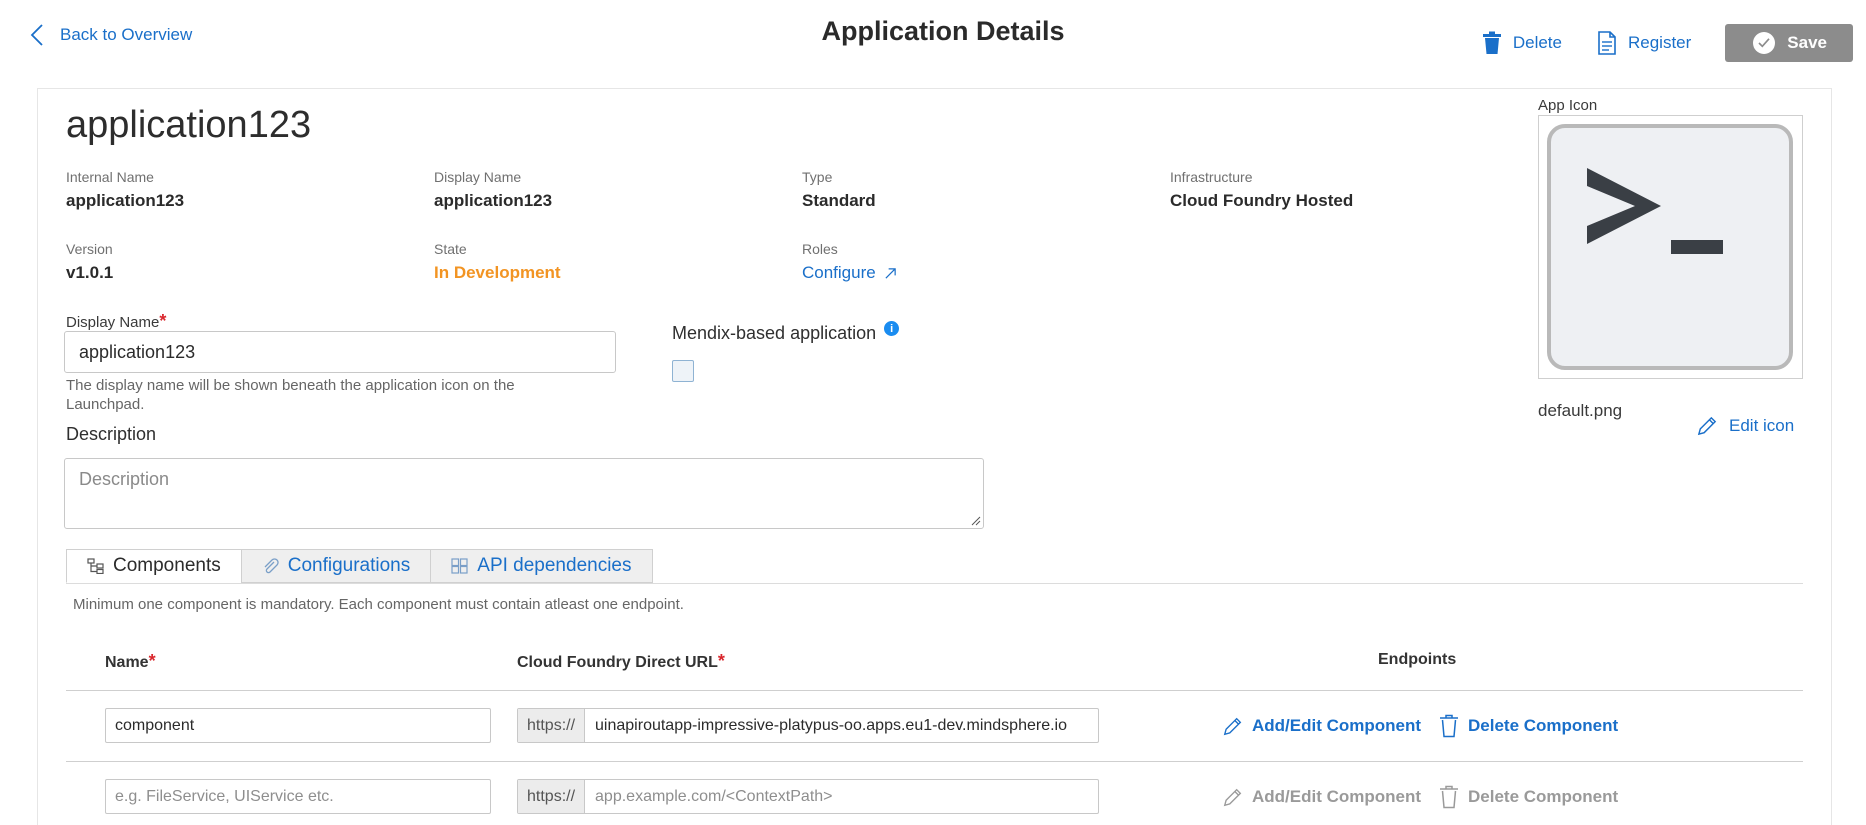 The height and width of the screenshot is (825, 1866). I want to click on display-name-info-field: Display Name application123, so click(493, 190).